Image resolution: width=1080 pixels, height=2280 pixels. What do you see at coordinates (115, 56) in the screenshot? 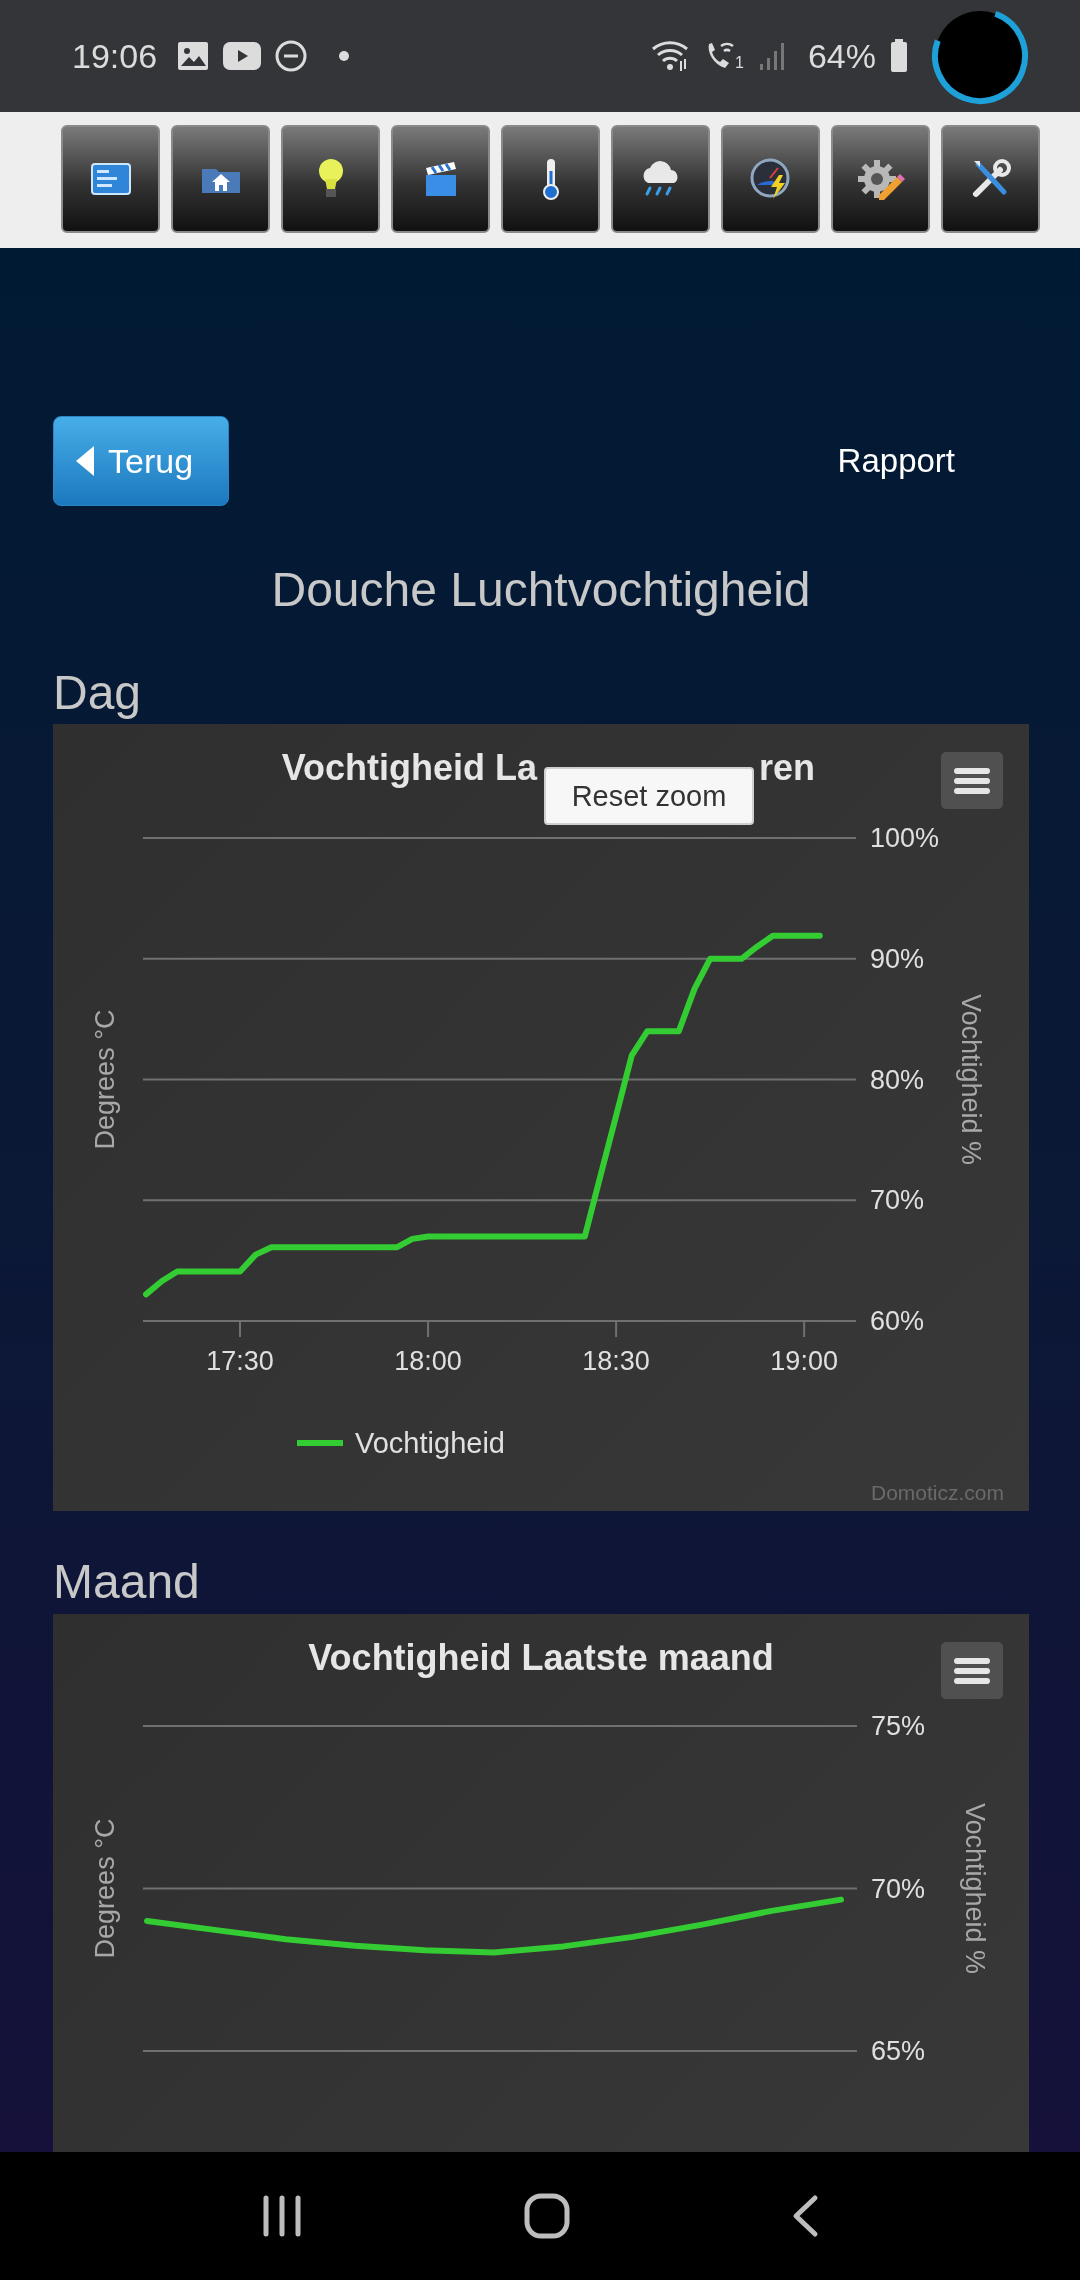
I see `clock-time: 19:06` at bounding box center [115, 56].